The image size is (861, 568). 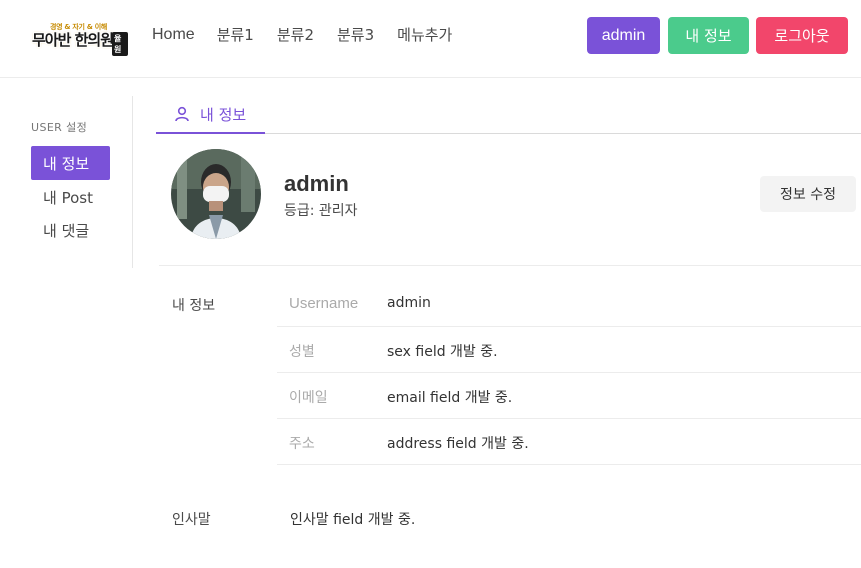 I want to click on info-value-email: email field 개발 중., so click(x=450, y=398).